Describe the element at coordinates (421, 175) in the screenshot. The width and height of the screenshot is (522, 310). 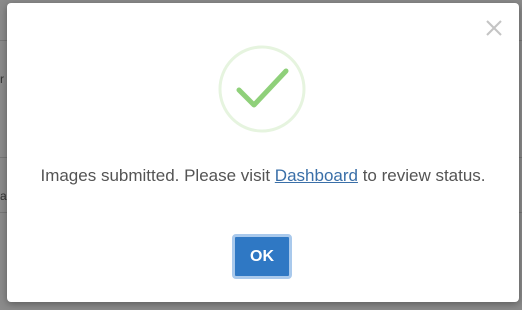
I see `message-text-after: to review status.` at that location.